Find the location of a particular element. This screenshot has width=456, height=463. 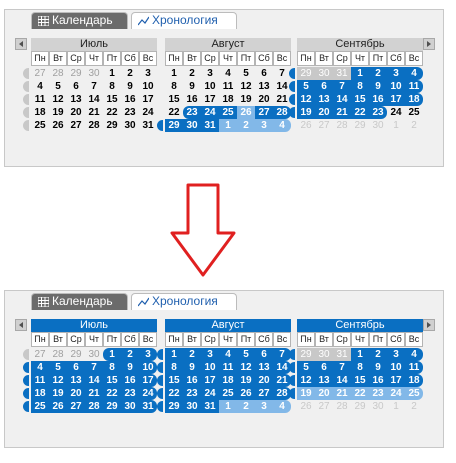

tab-calendar: Календарь is located at coordinates (79, 301).